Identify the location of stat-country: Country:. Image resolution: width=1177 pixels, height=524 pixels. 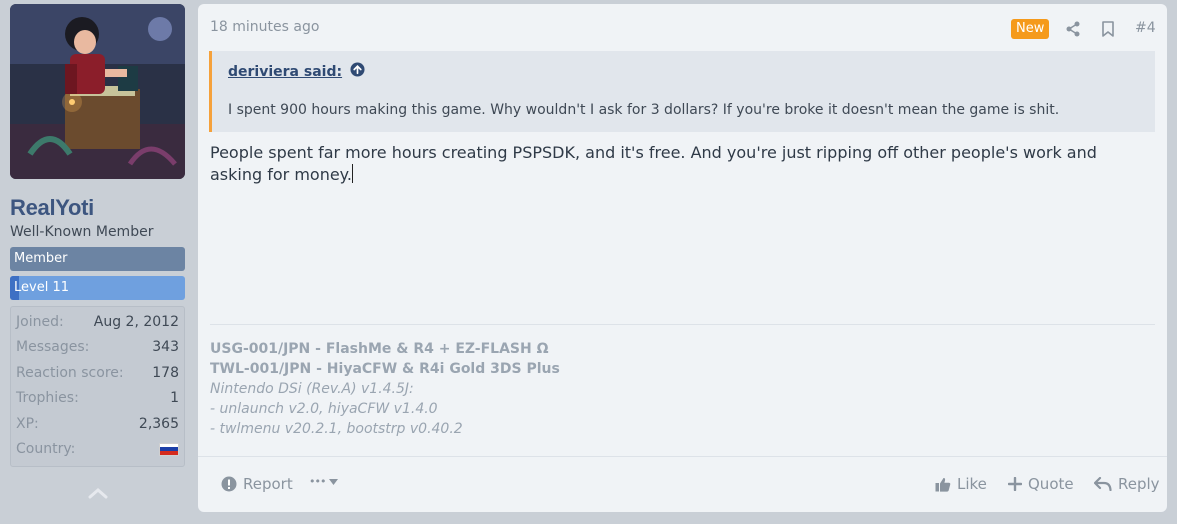
(97, 450).